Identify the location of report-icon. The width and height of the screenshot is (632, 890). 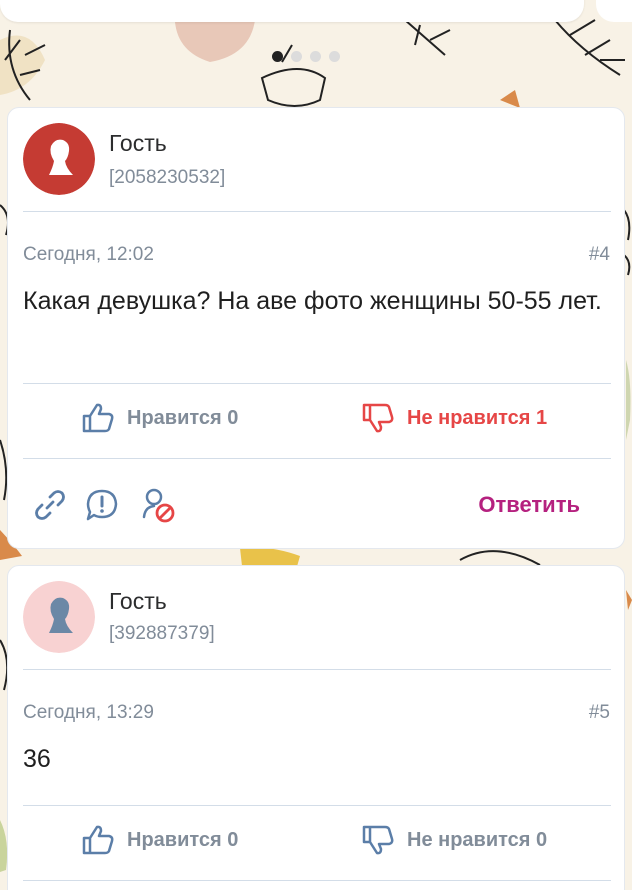
(102, 505).